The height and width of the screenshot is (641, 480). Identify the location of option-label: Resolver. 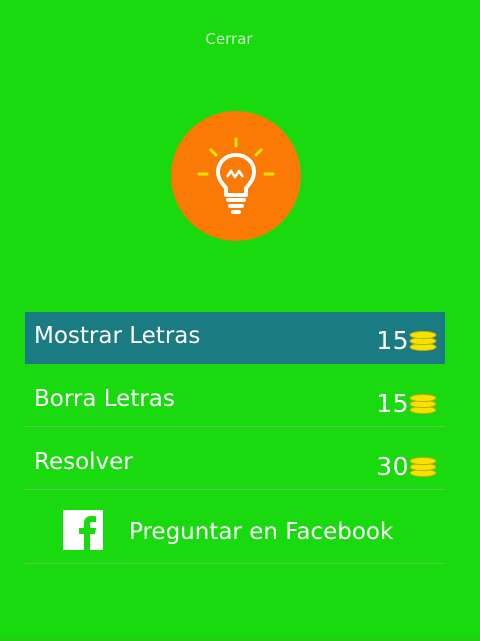
(83, 462).